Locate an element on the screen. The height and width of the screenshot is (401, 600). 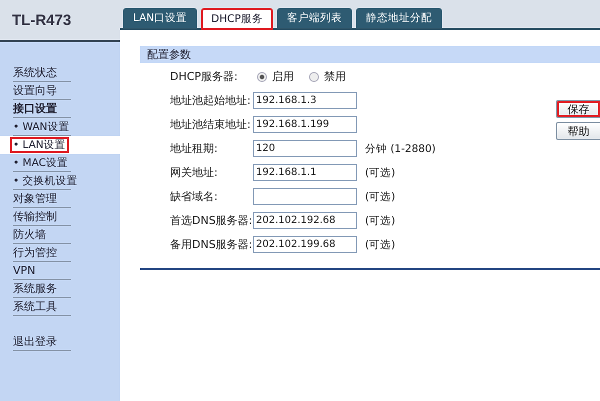
input-field: 192.168.1.1 is located at coordinates (305, 172).